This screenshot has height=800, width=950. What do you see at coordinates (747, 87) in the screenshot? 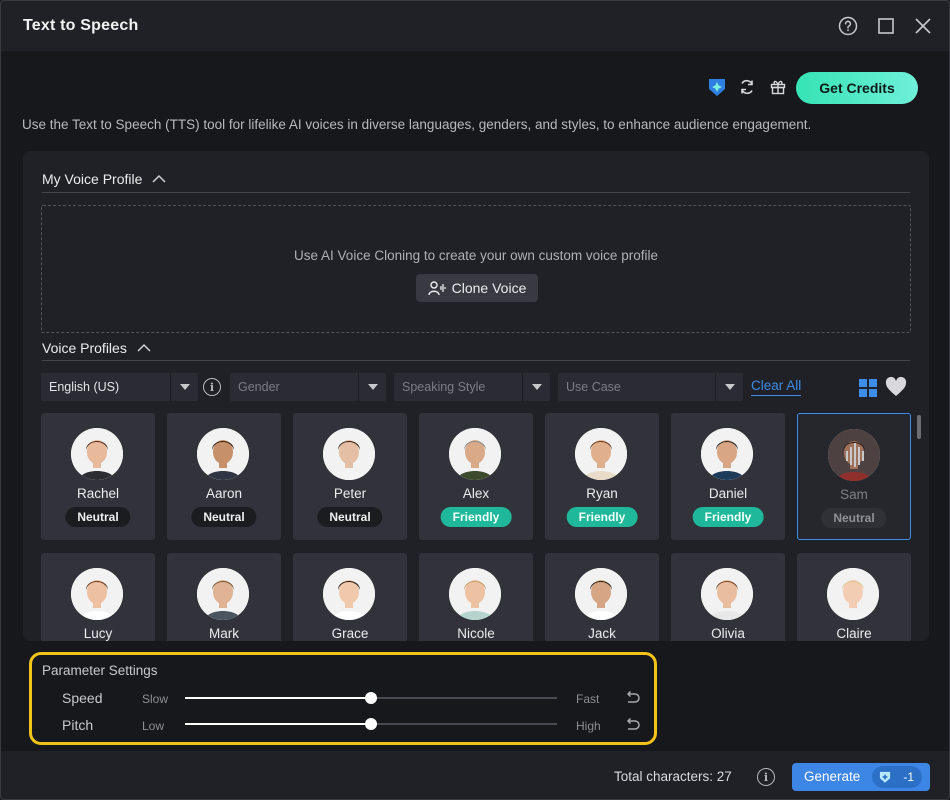
I see `refresh-icon` at bounding box center [747, 87].